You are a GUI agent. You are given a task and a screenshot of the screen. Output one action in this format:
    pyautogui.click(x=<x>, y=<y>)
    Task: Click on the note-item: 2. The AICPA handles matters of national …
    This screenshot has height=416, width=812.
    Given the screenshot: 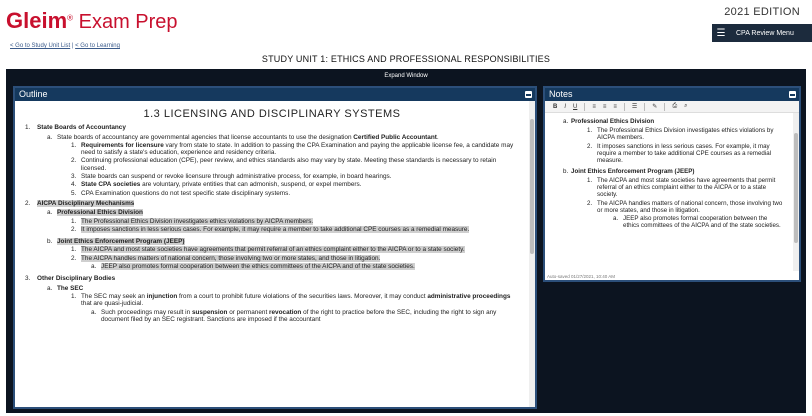 What is the action you would take?
    pyautogui.click(x=685, y=207)
    